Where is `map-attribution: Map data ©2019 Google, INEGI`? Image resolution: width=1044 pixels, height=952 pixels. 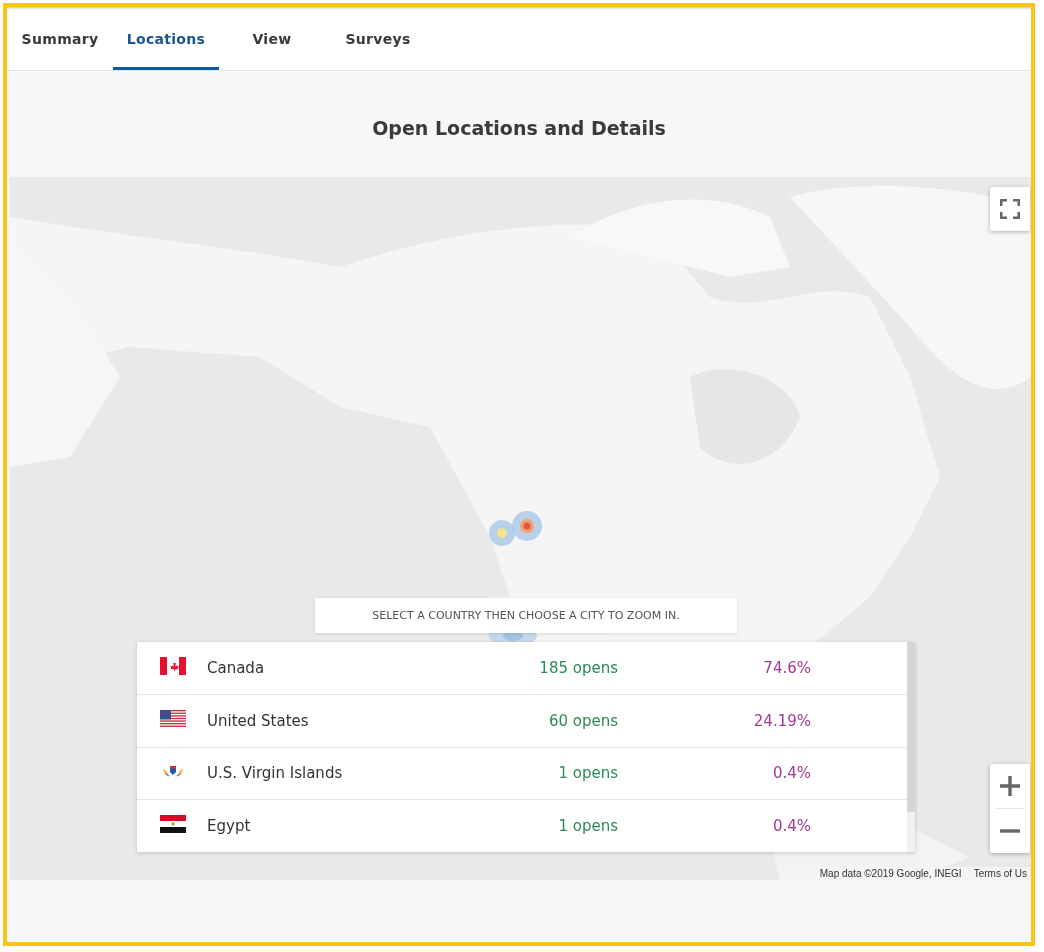 map-attribution: Map data ©2019 Google, INEGI is located at coordinates (890, 873).